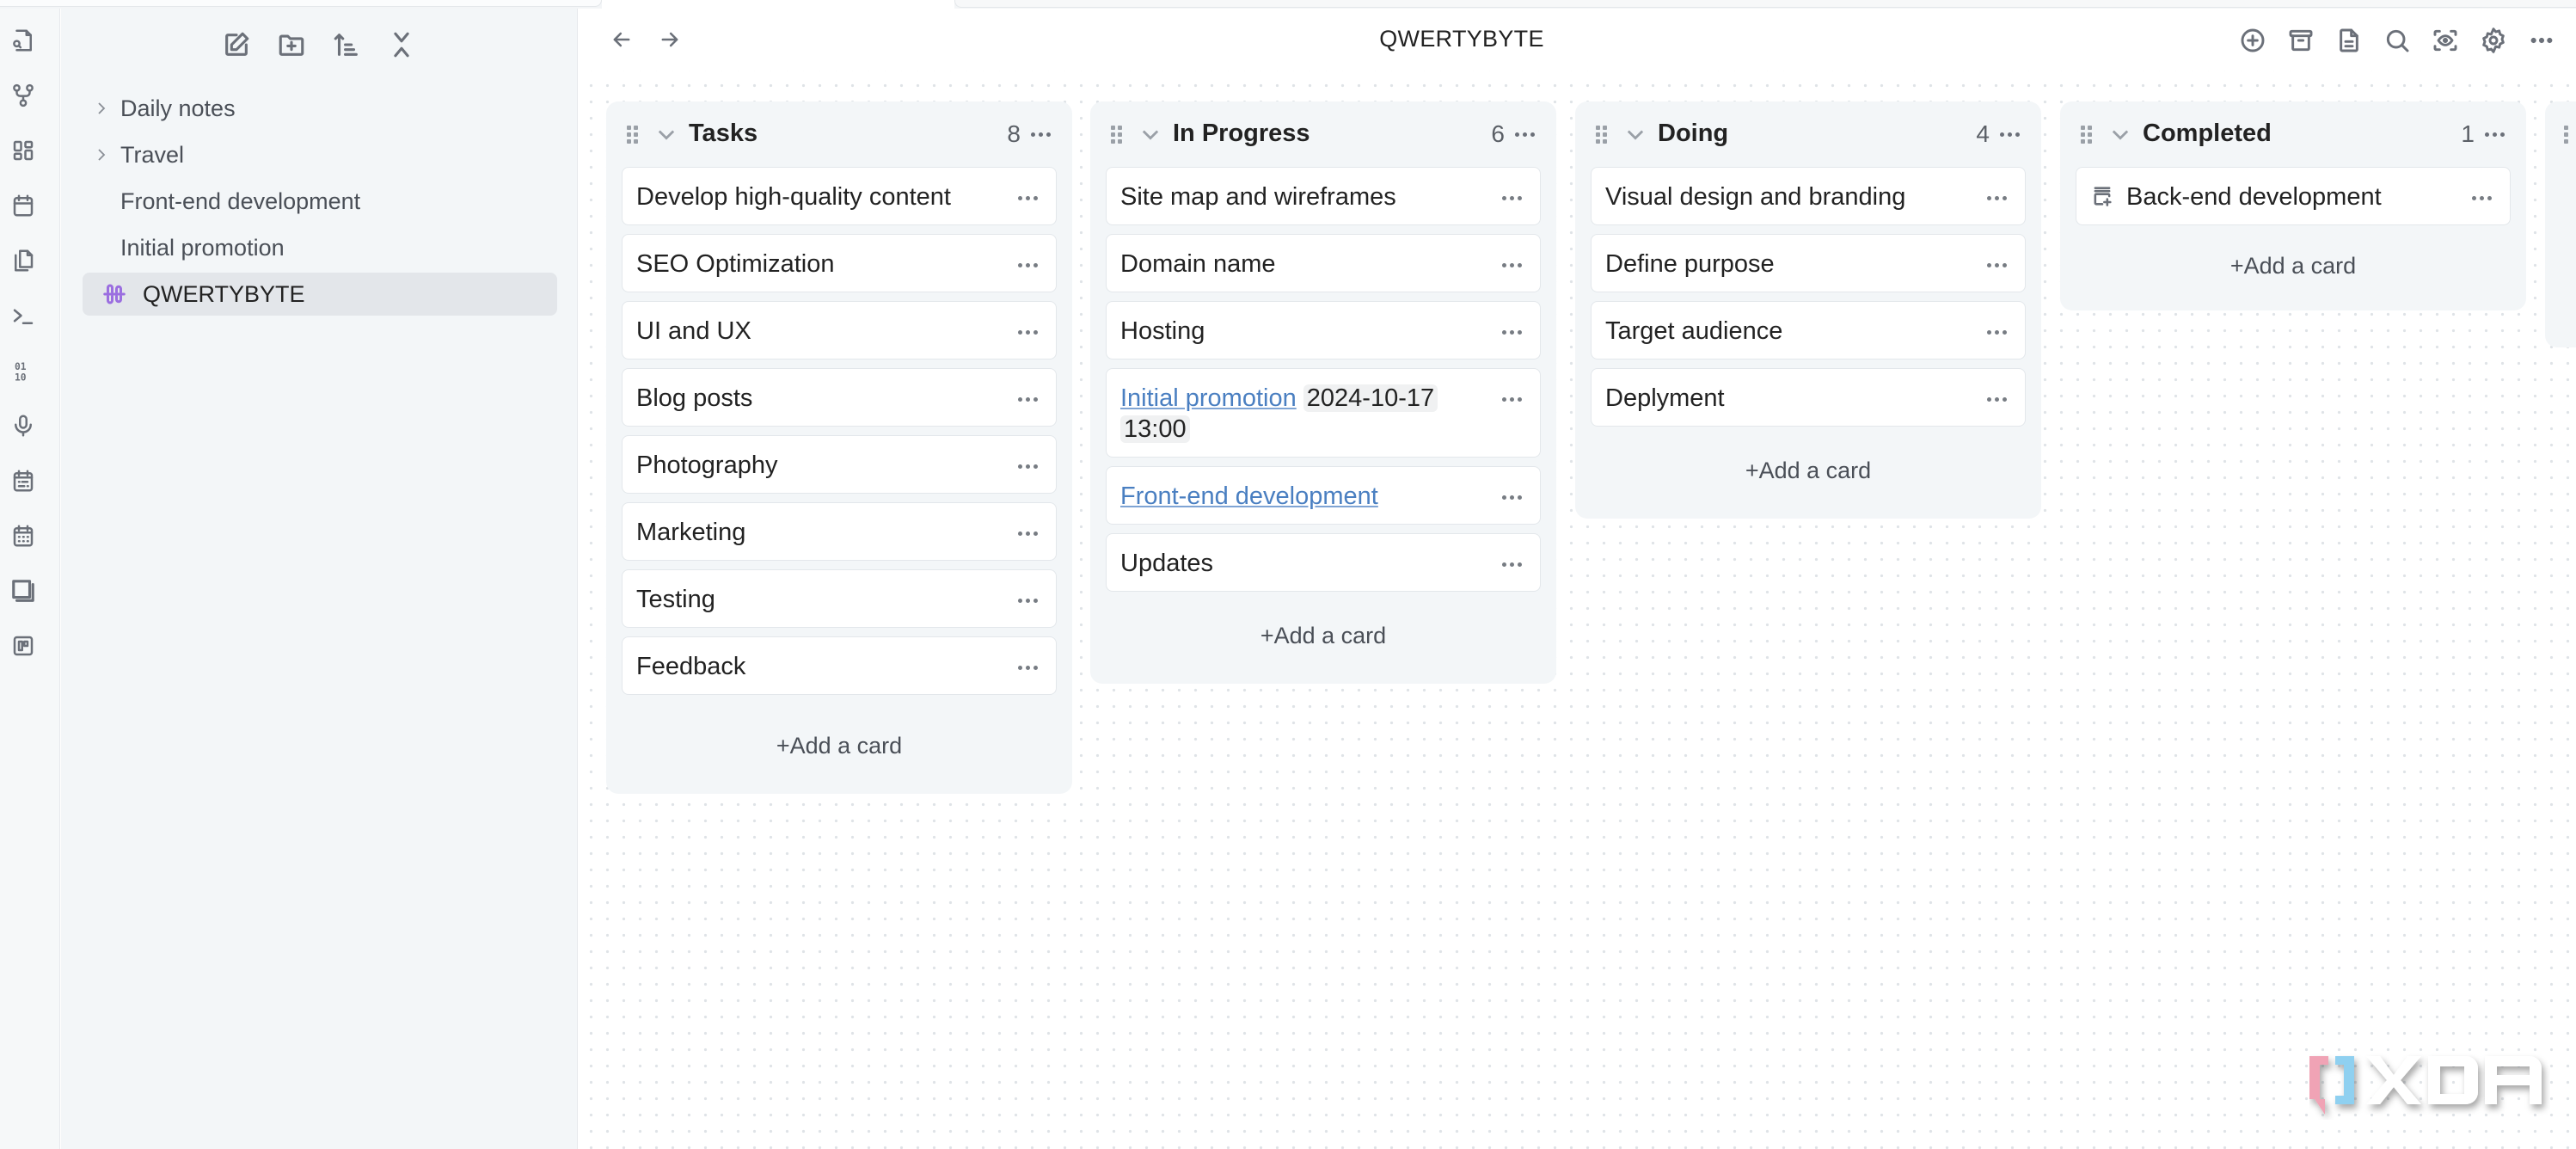 This screenshot has height=1149, width=2576. I want to click on card: Front-end development, so click(1323, 496).